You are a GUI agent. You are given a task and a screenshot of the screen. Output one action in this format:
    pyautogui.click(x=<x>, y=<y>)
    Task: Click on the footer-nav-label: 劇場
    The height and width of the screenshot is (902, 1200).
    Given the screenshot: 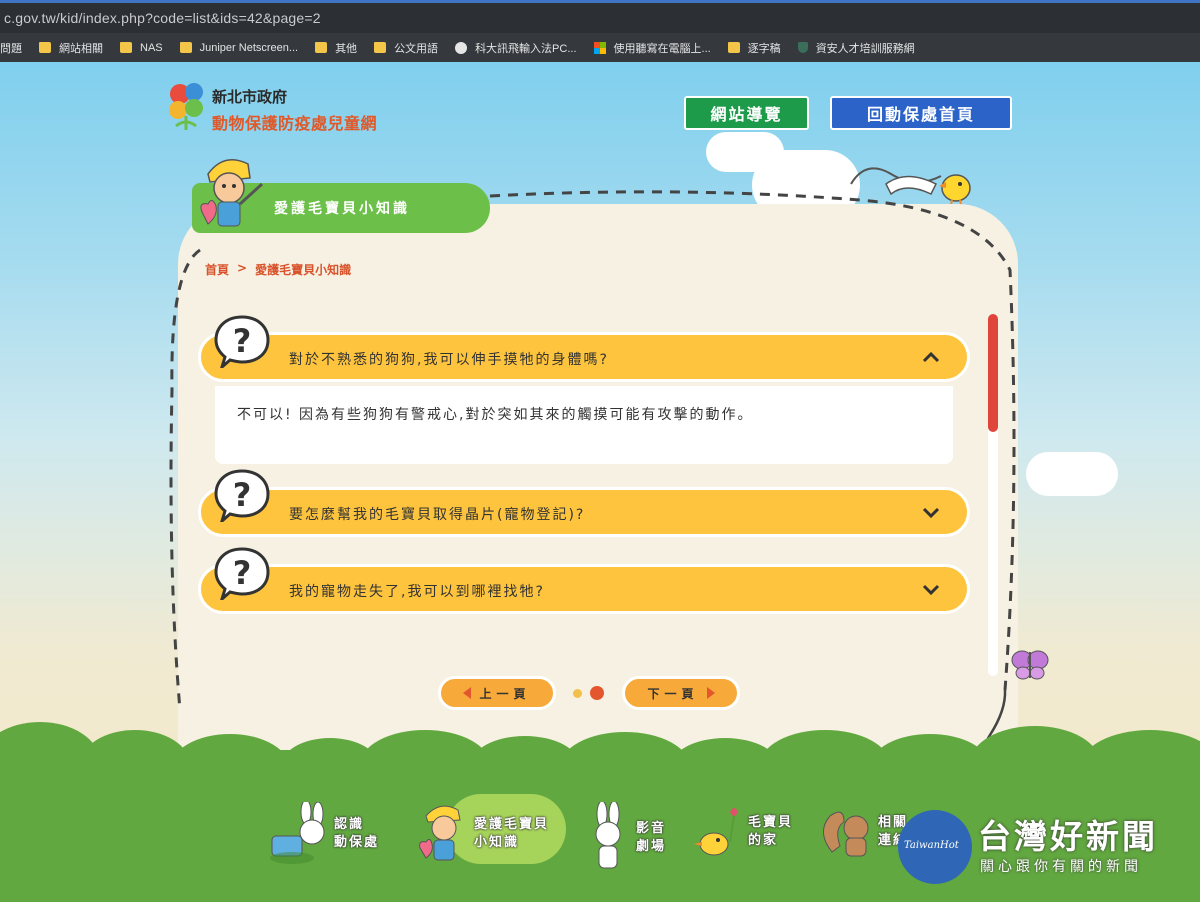 What is the action you would take?
    pyautogui.click(x=651, y=846)
    